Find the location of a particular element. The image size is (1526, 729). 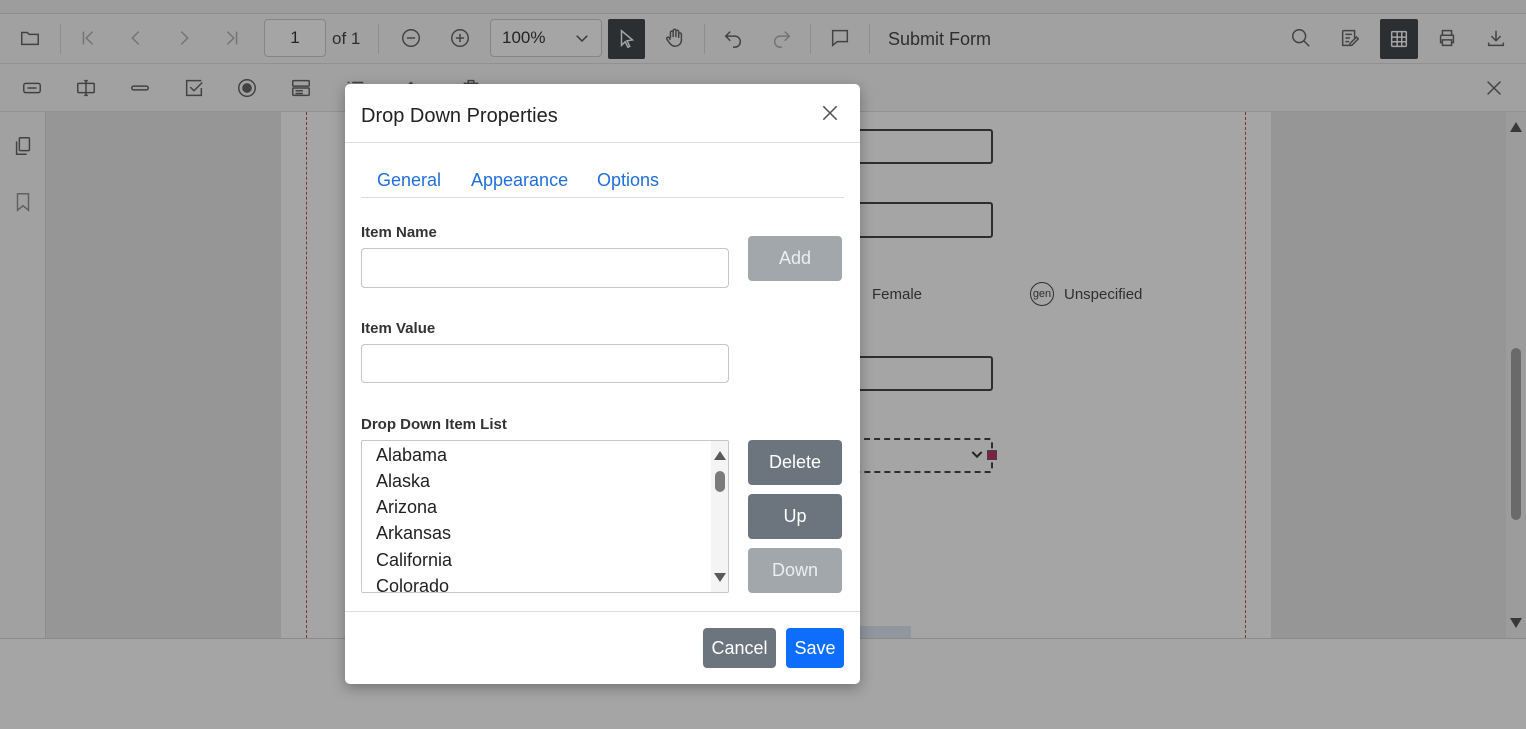

add-button: Add is located at coordinates (795, 258).